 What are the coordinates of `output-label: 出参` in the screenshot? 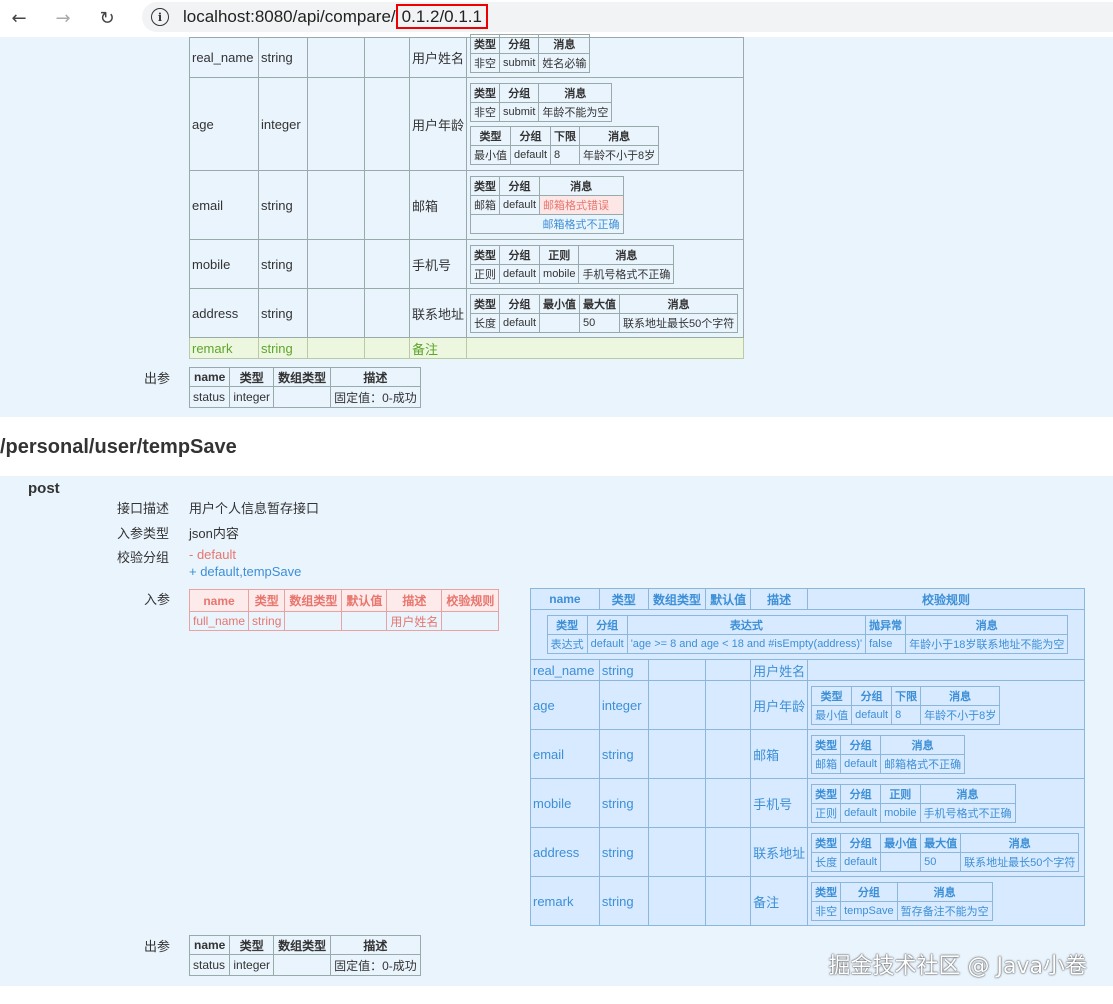 It's located at (157, 378).